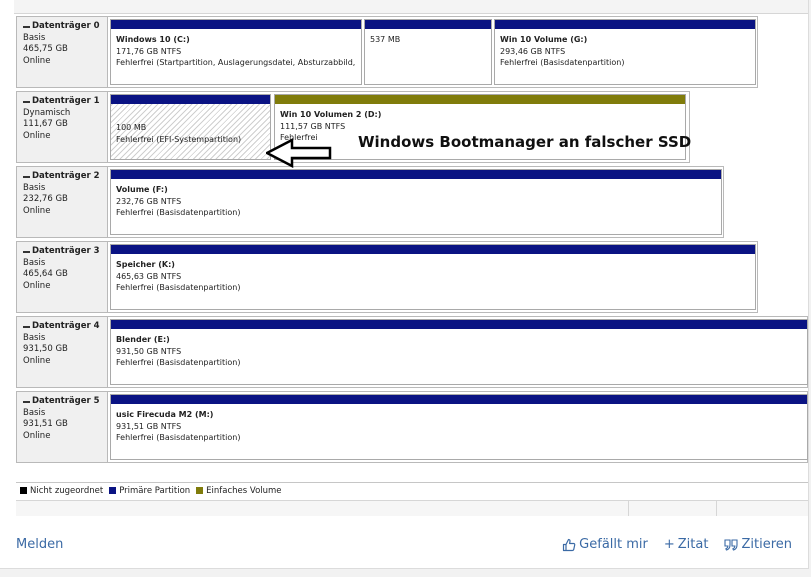 This screenshot has width=811, height=577. I want to click on plus-icon: +, so click(669, 544).